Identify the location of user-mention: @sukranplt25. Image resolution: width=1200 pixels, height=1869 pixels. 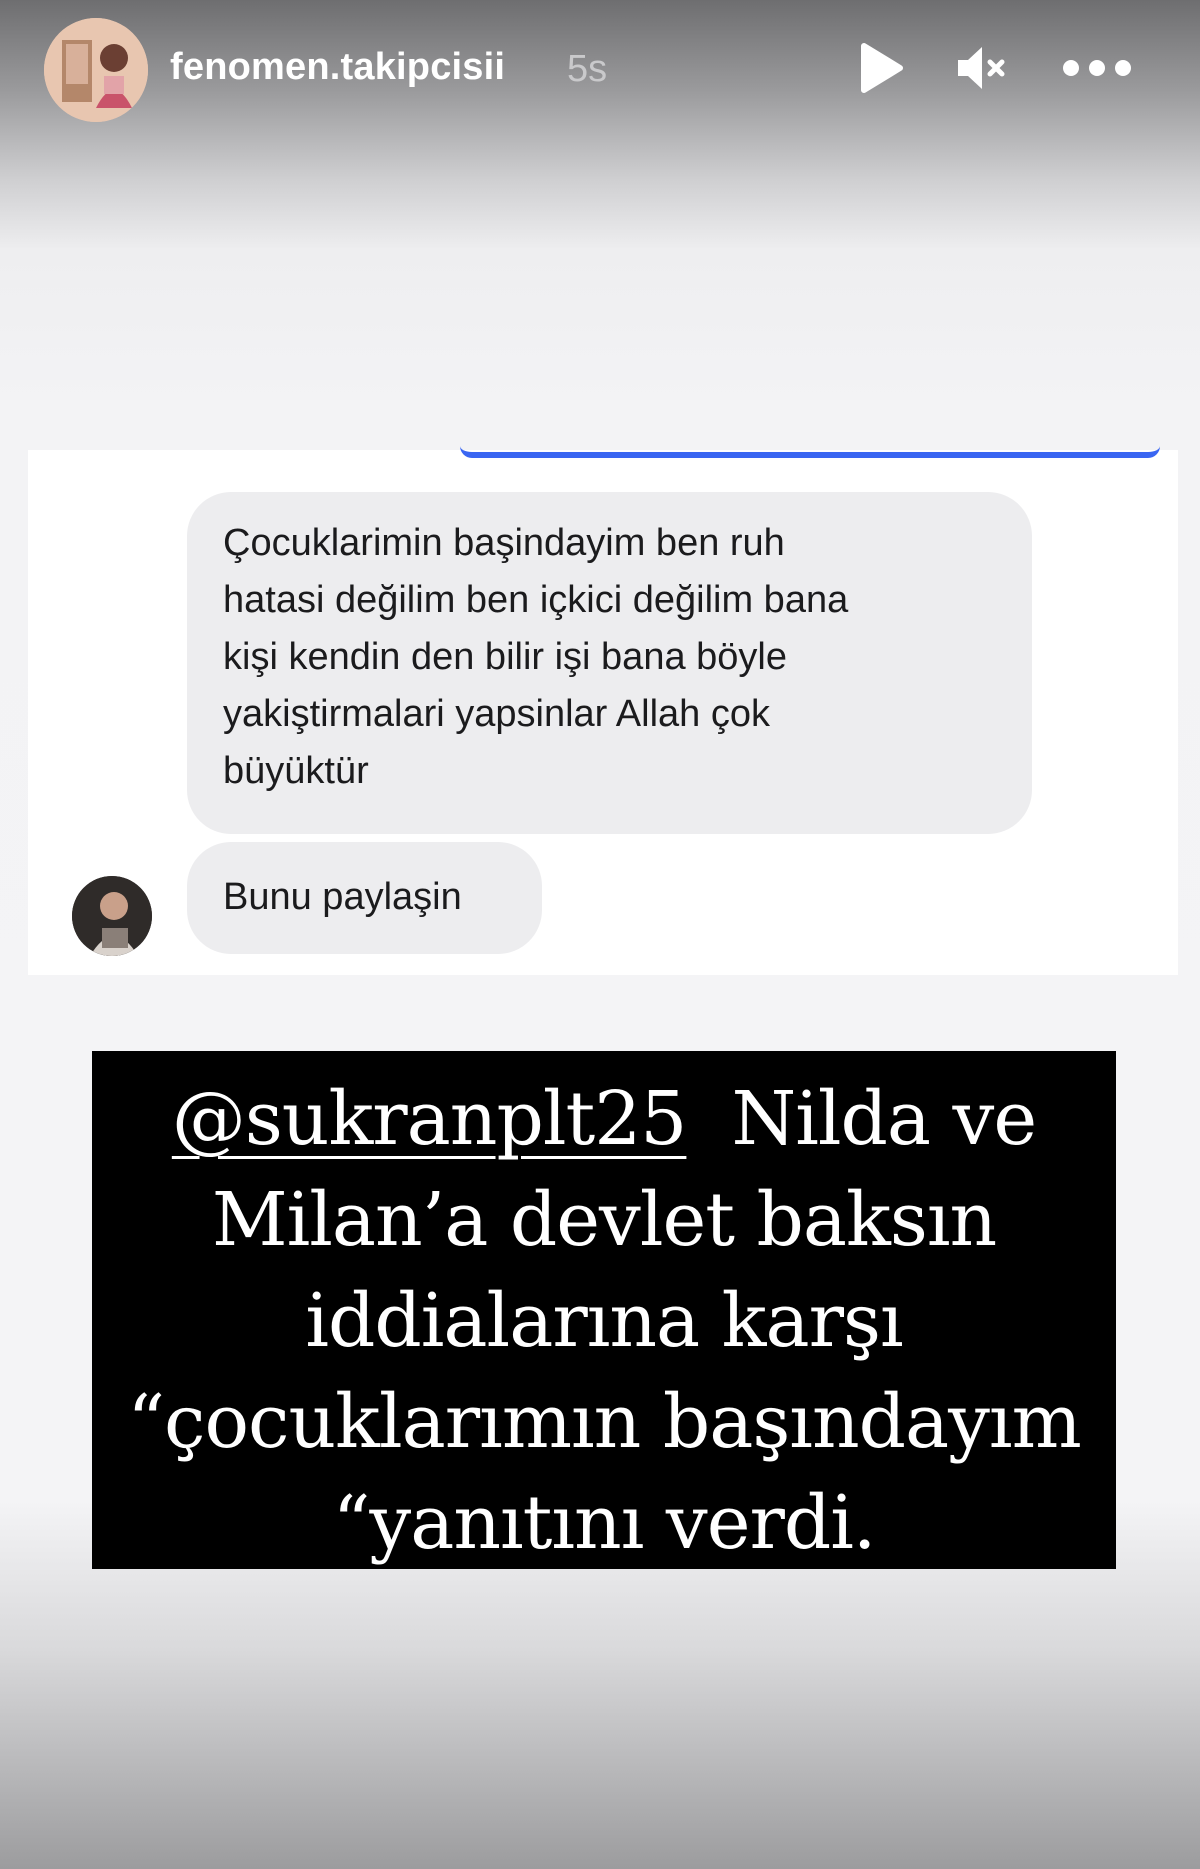
(430, 1119).